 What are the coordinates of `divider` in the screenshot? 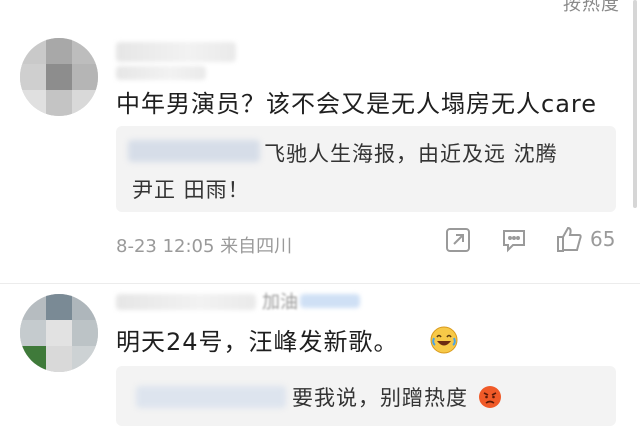 It's located at (320, 283).